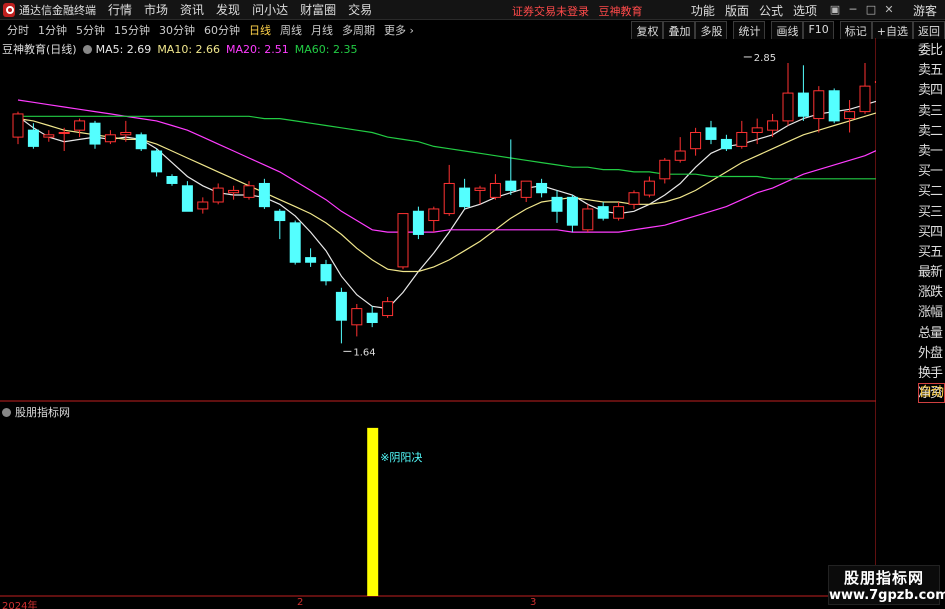 The image size is (945, 609). I want to click on quote-label: 卖一, so click(930, 151).